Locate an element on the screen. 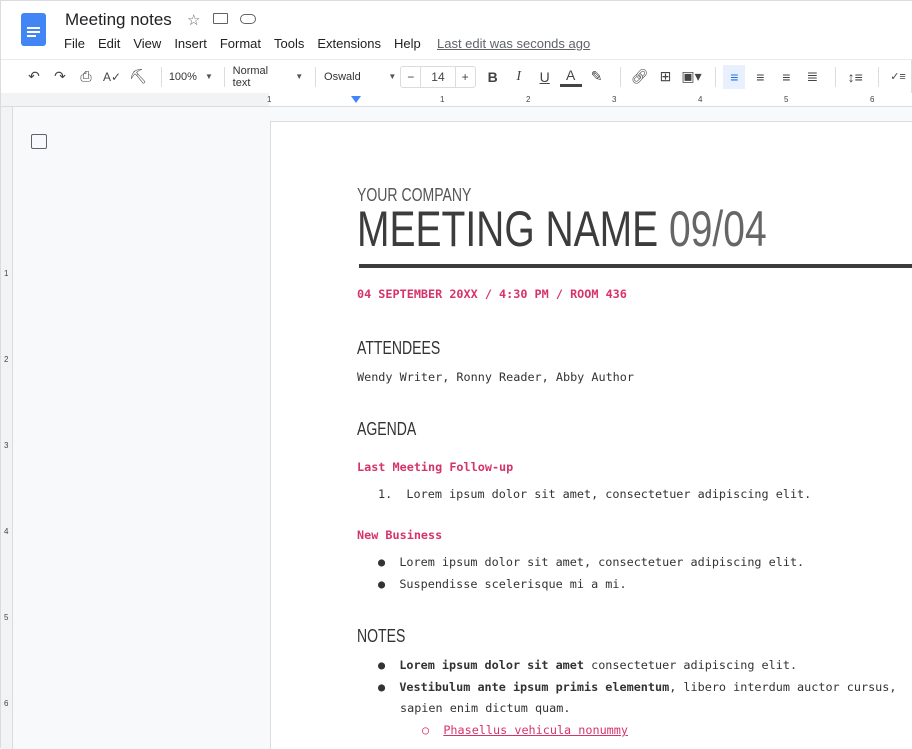 This screenshot has width=912, height=749. font-value: Oswald is located at coordinates (342, 76).